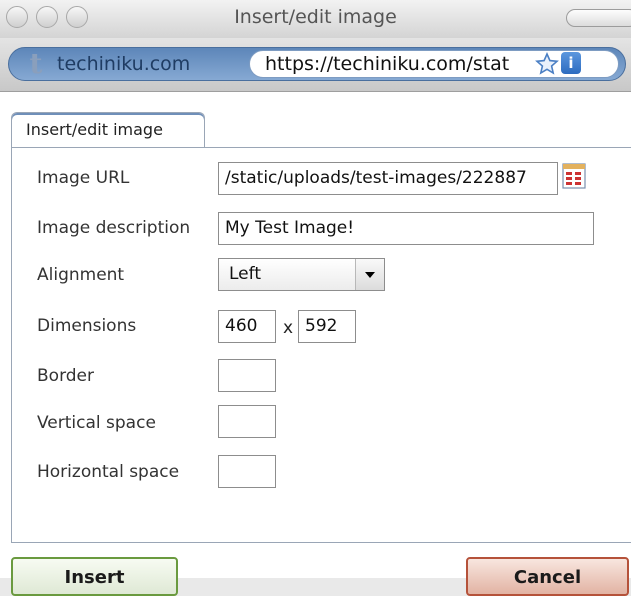  I want to click on vertical-space-label: Vertical space, so click(96, 423).